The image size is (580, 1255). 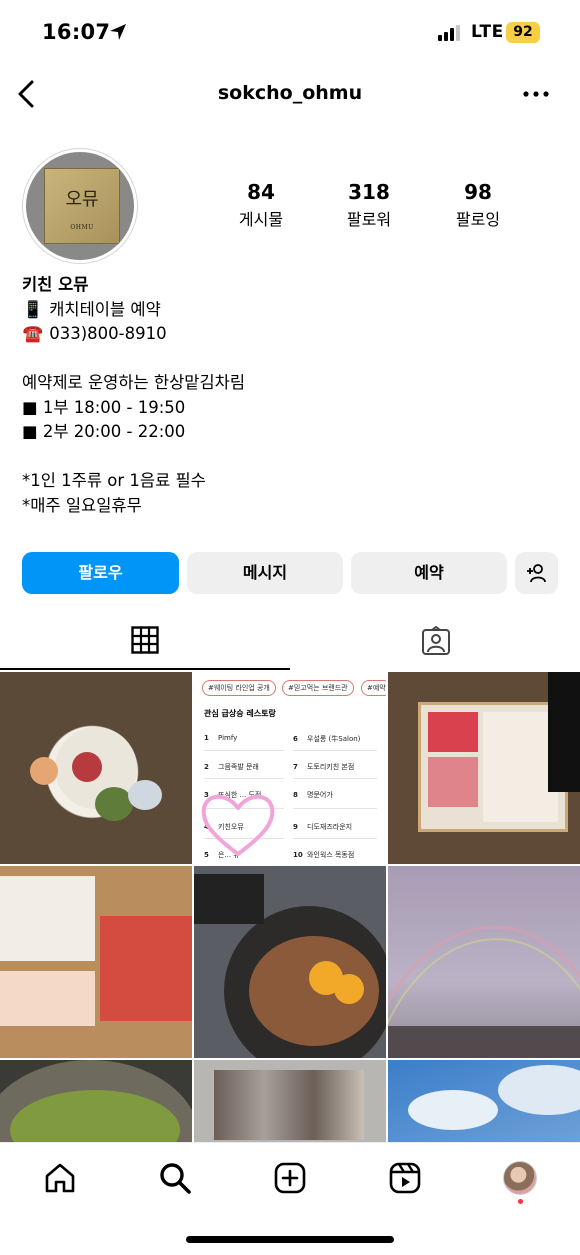 I want to click on post-image-tuna, so click(x=453, y=732).